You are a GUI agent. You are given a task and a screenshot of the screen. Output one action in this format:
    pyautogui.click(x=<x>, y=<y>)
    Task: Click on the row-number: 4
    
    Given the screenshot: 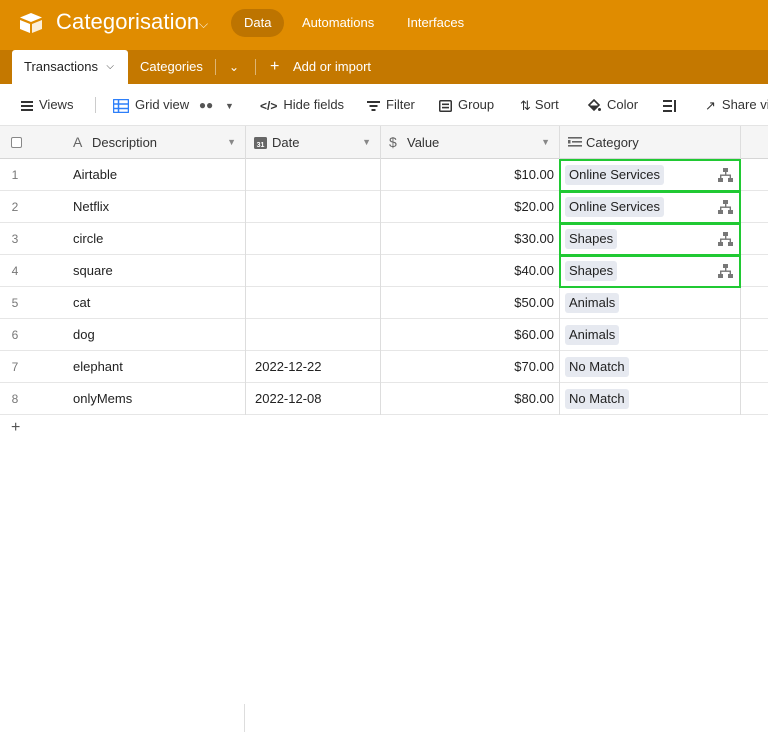 What is the action you would take?
    pyautogui.click(x=15, y=271)
    